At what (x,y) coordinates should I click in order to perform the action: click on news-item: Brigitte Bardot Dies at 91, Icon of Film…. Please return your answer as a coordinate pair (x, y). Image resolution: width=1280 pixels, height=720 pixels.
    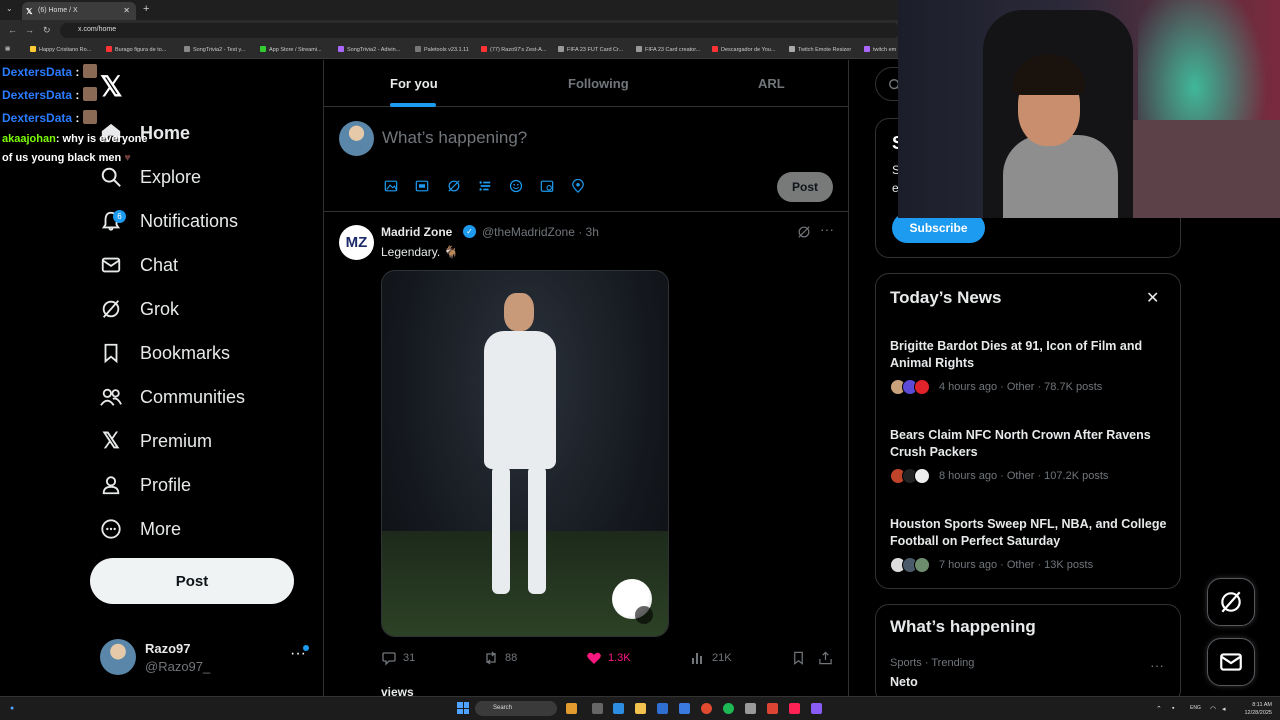
    Looking at the image, I should click on (1032, 367).